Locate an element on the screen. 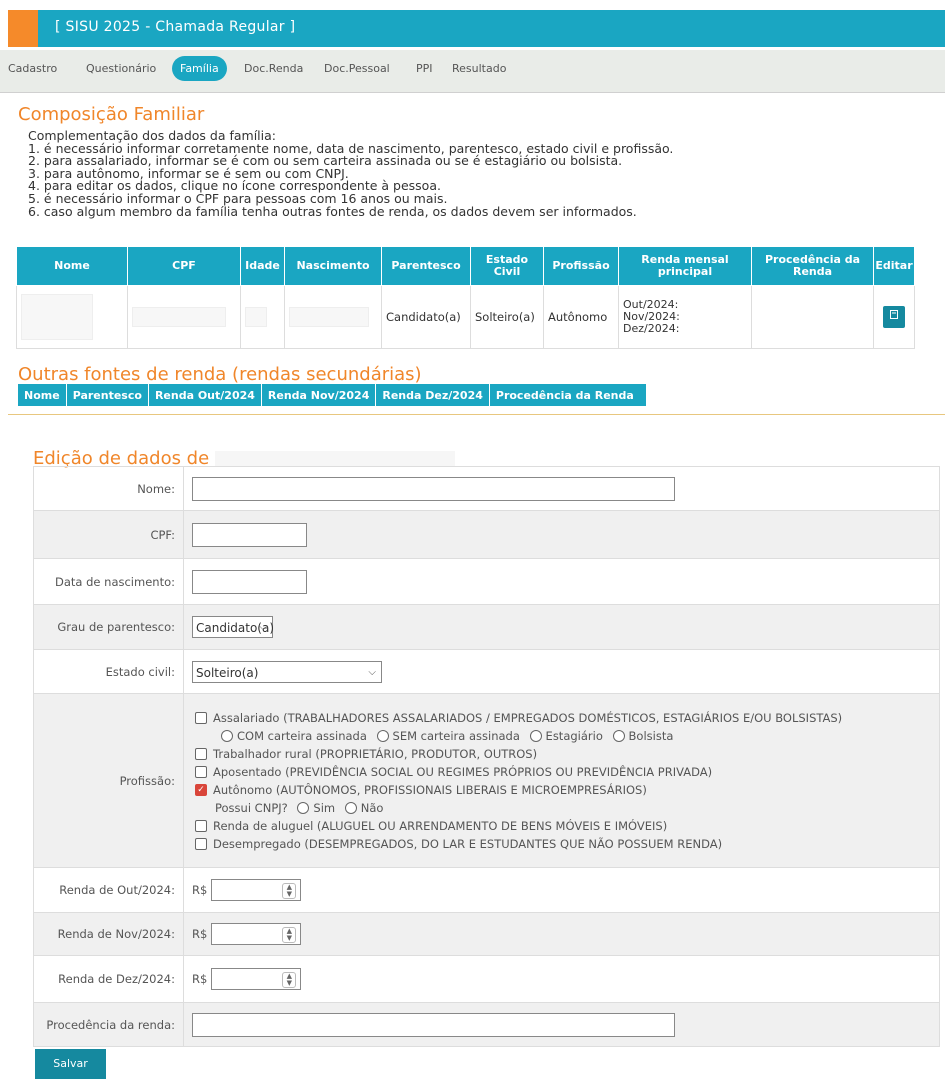 Image resolution: width=945 pixels, height=1079 pixels. tab-ppi: PPI is located at coordinates (424, 68).